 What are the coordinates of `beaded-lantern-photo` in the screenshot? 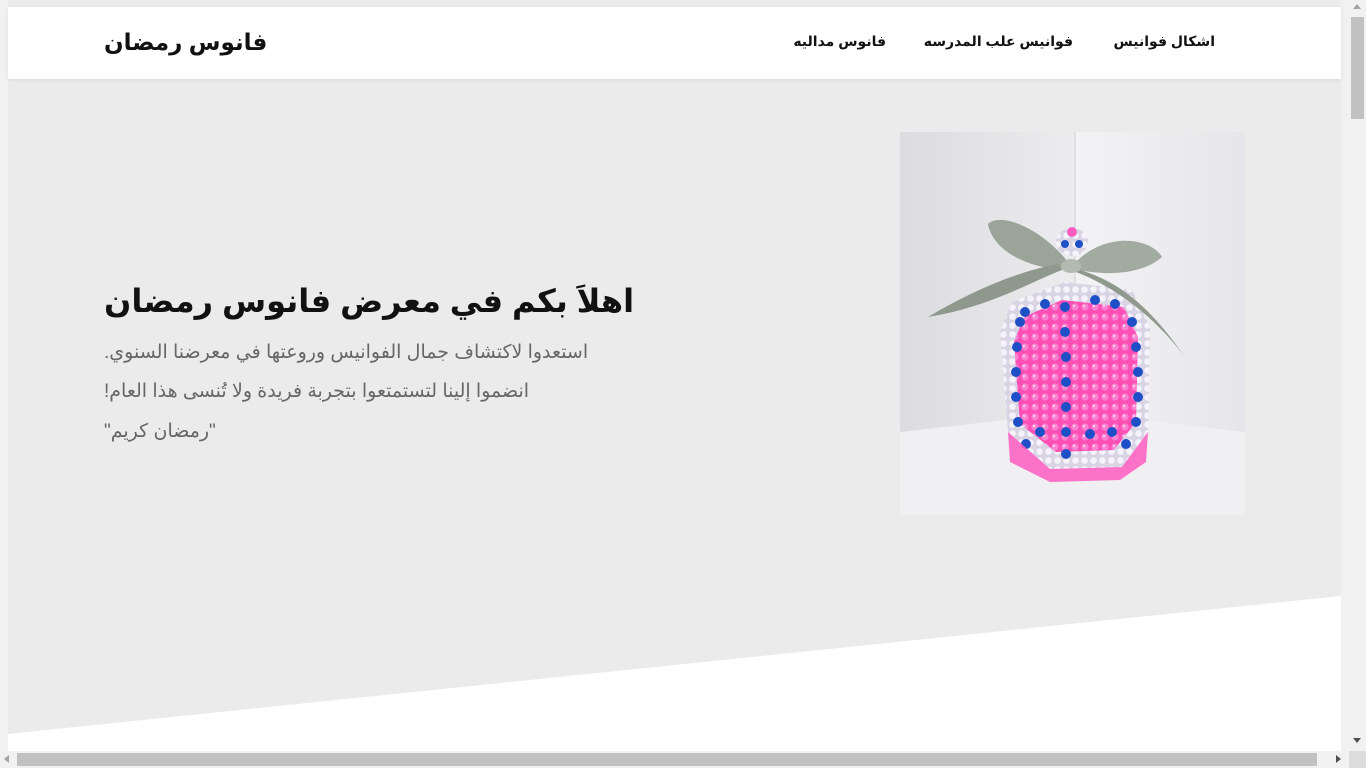 It's located at (1072, 323).